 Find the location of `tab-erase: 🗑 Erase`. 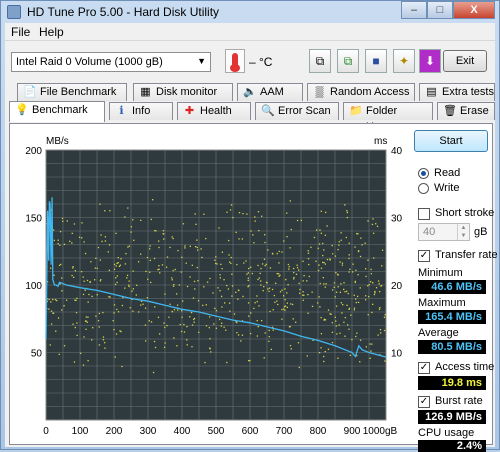

tab-erase: 🗑 Erase is located at coordinates (466, 111).